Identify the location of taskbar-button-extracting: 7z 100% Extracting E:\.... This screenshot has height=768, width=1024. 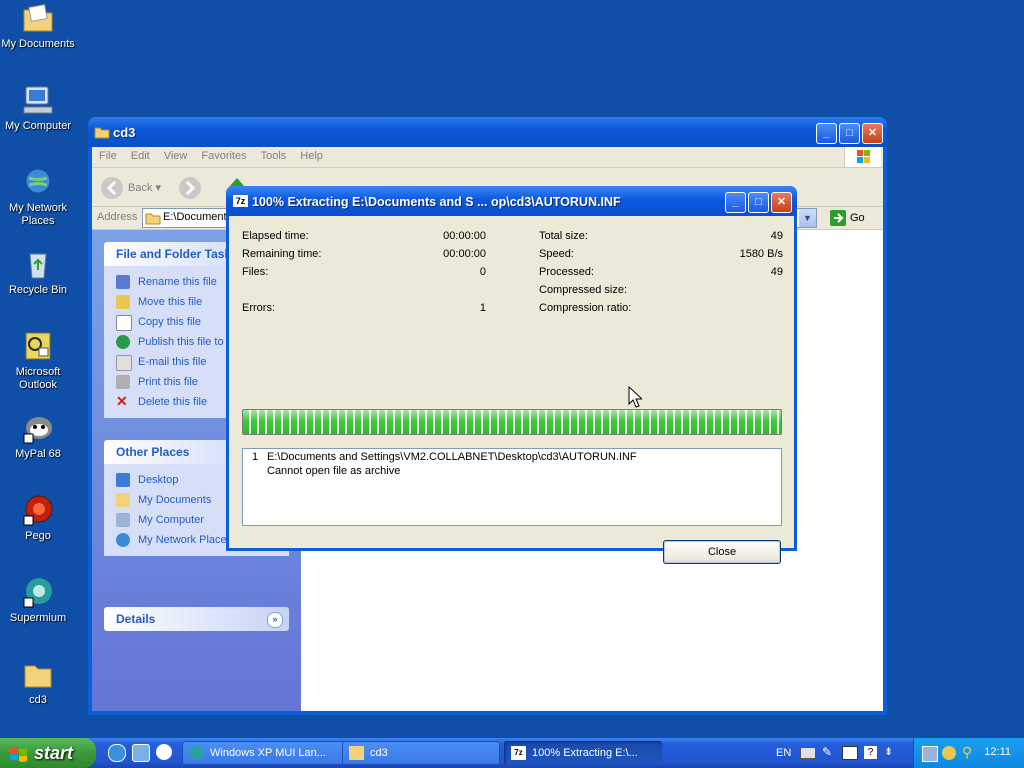
(583, 753).